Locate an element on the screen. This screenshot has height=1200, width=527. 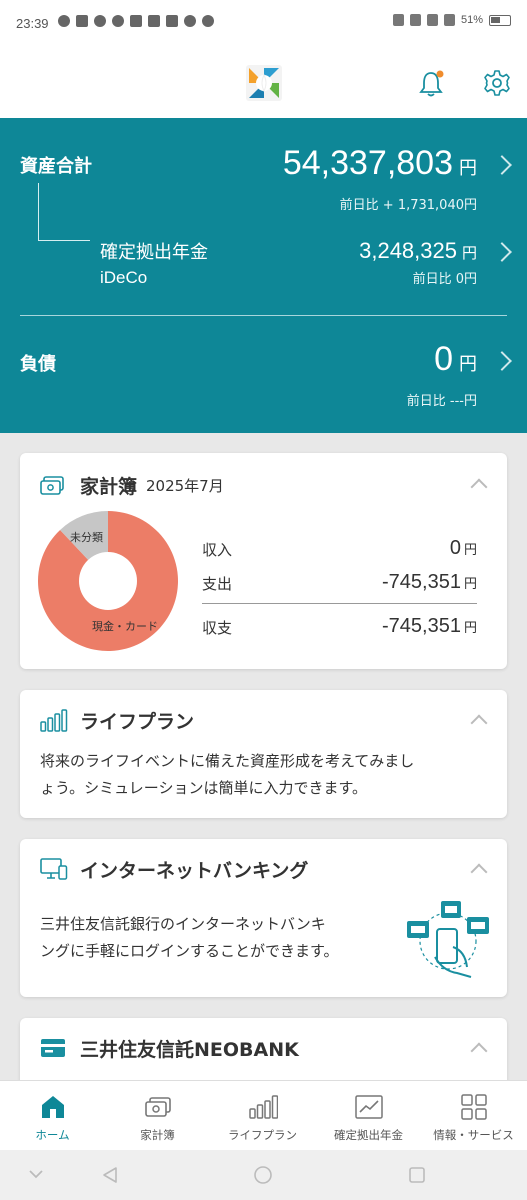
bottom-navigation: ホーム 家計簿 ライフプラン 確定拠出年金 情報・サービス is located at coordinates (263, 1115).